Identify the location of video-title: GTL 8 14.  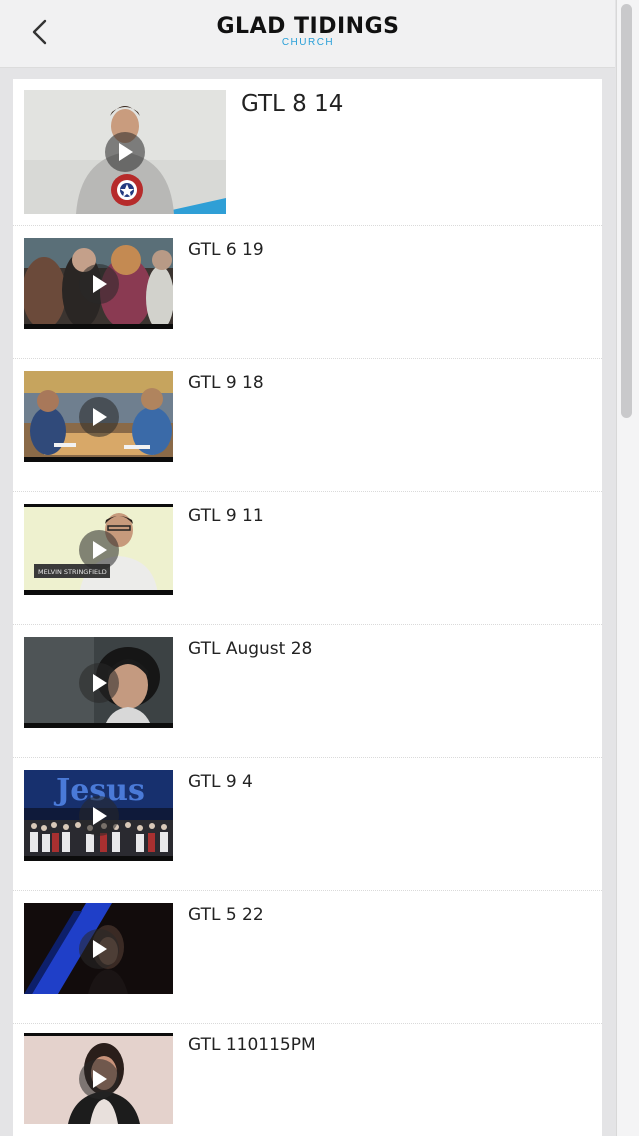
(292, 104).